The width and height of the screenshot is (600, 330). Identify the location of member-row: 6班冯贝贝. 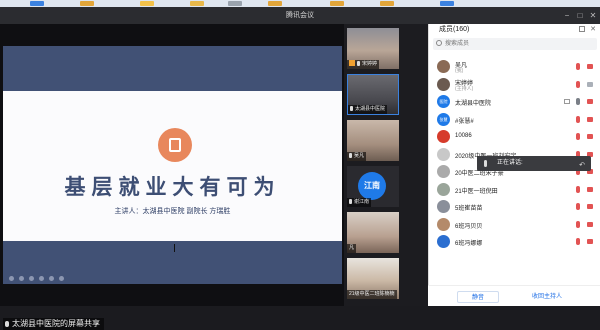
(514, 225).